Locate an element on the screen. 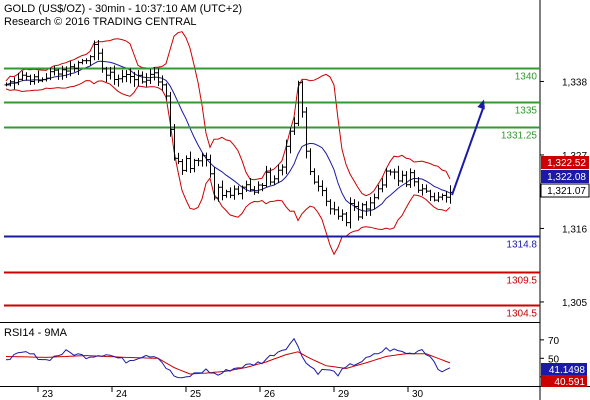 This screenshot has height=400, width=590. time-tick-label: 23 is located at coordinates (48, 394).